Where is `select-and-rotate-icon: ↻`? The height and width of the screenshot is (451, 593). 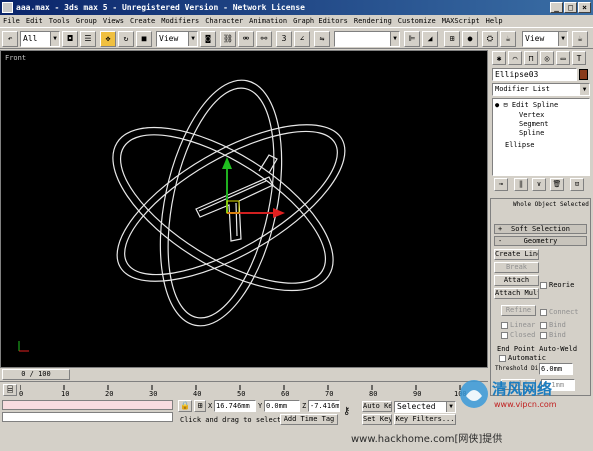
select-and-rotate-icon: ↻ is located at coordinates (126, 39).